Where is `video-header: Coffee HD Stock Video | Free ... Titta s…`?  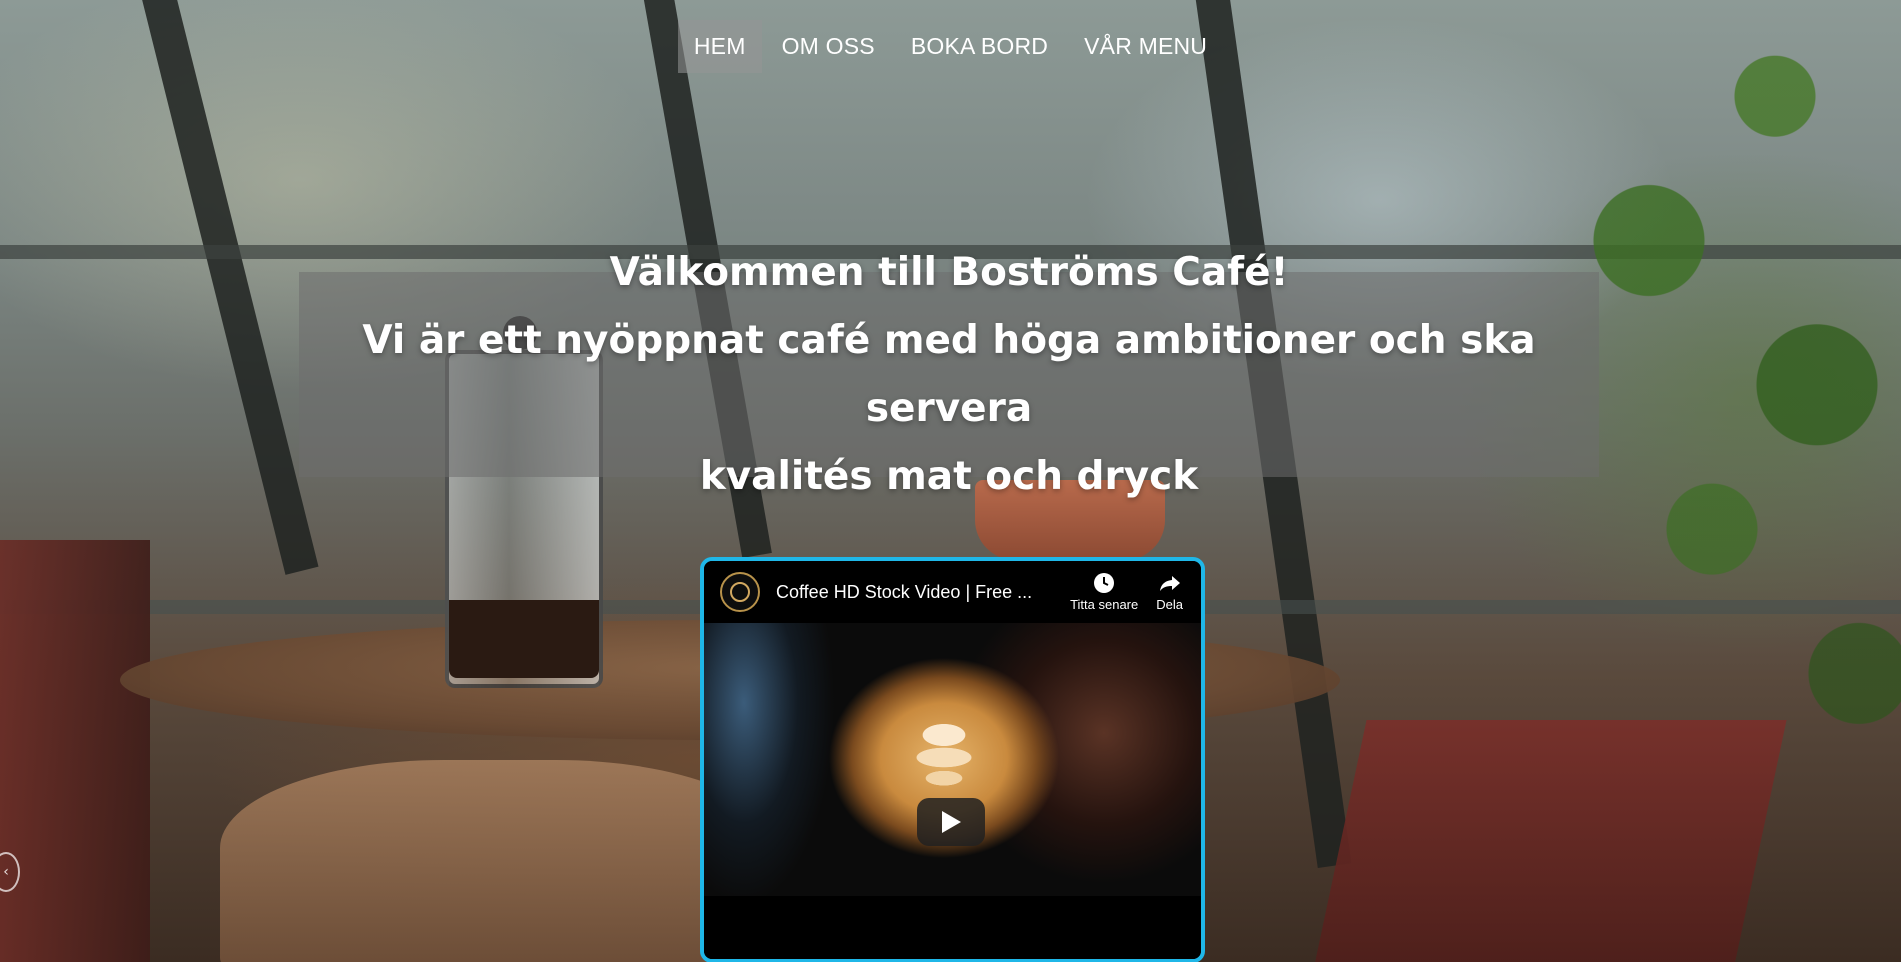 video-header: Coffee HD Stock Video | Free ... Titta s… is located at coordinates (952, 592).